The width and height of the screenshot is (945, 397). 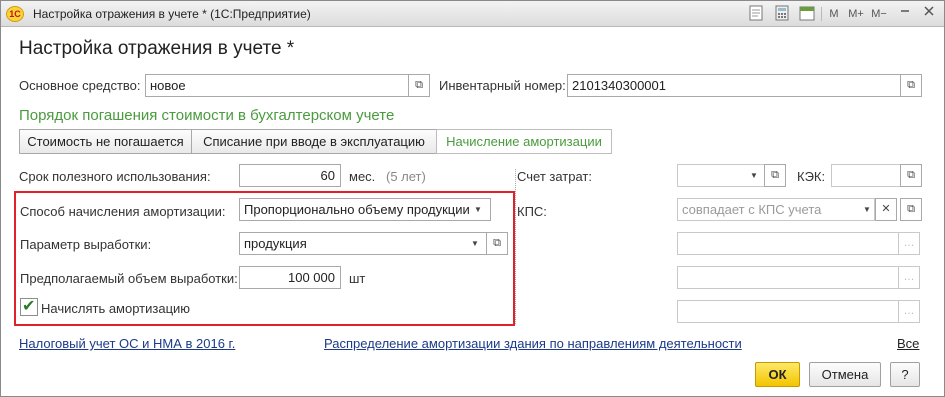 What do you see at coordinates (554, 176) in the screenshot?
I see `cost-account-label: Счет затрат:` at bounding box center [554, 176].